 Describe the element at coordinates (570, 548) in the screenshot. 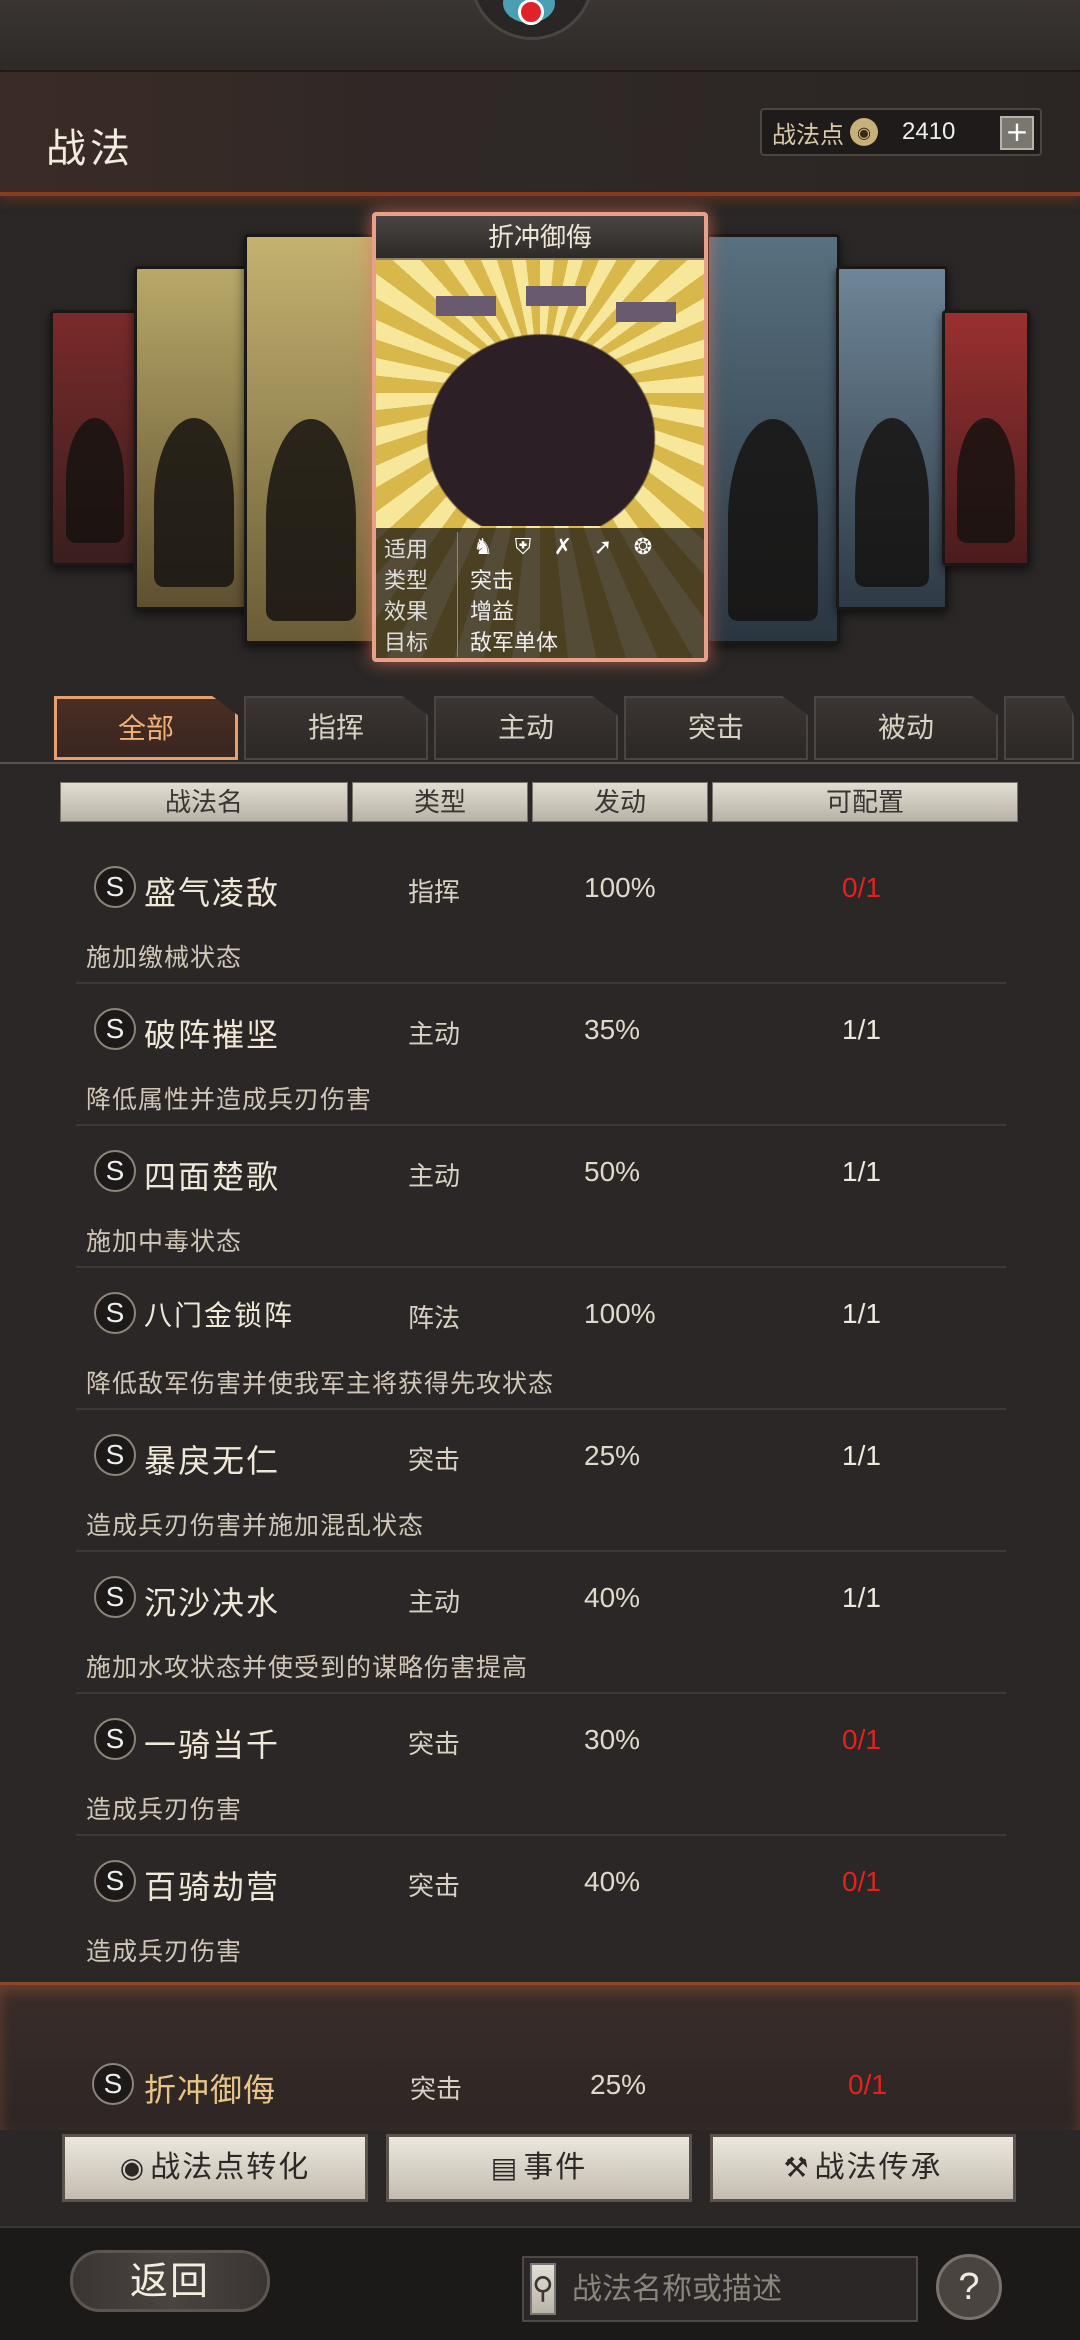

I see `applicable-units: ♞ ⛨ ✗ ➚ ❂` at that location.